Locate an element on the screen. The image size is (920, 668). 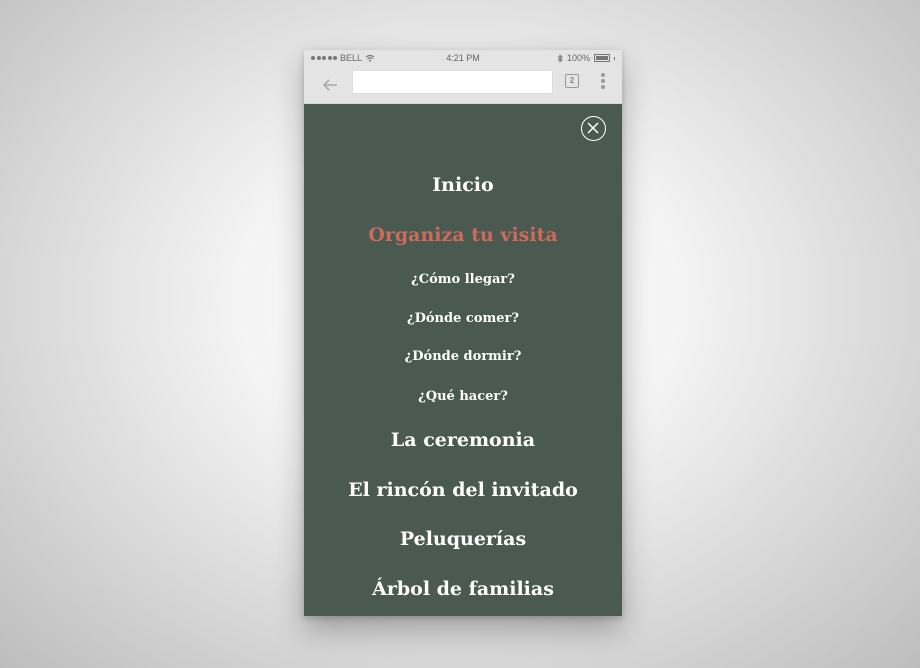
status-bar: BELL 4:21 PM 100% is located at coordinates (463, 59).